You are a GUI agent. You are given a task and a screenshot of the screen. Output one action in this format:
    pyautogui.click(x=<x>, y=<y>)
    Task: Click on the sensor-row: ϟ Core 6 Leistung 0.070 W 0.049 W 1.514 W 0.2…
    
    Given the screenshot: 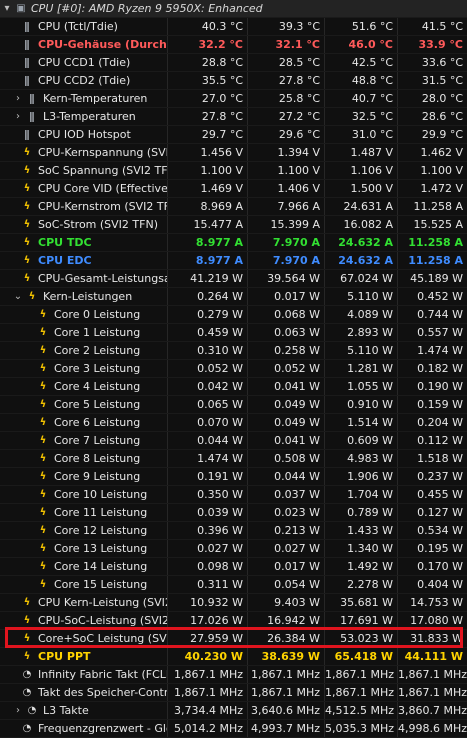 What is the action you would take?
    pyautogui.click(x=233, y=423)
    